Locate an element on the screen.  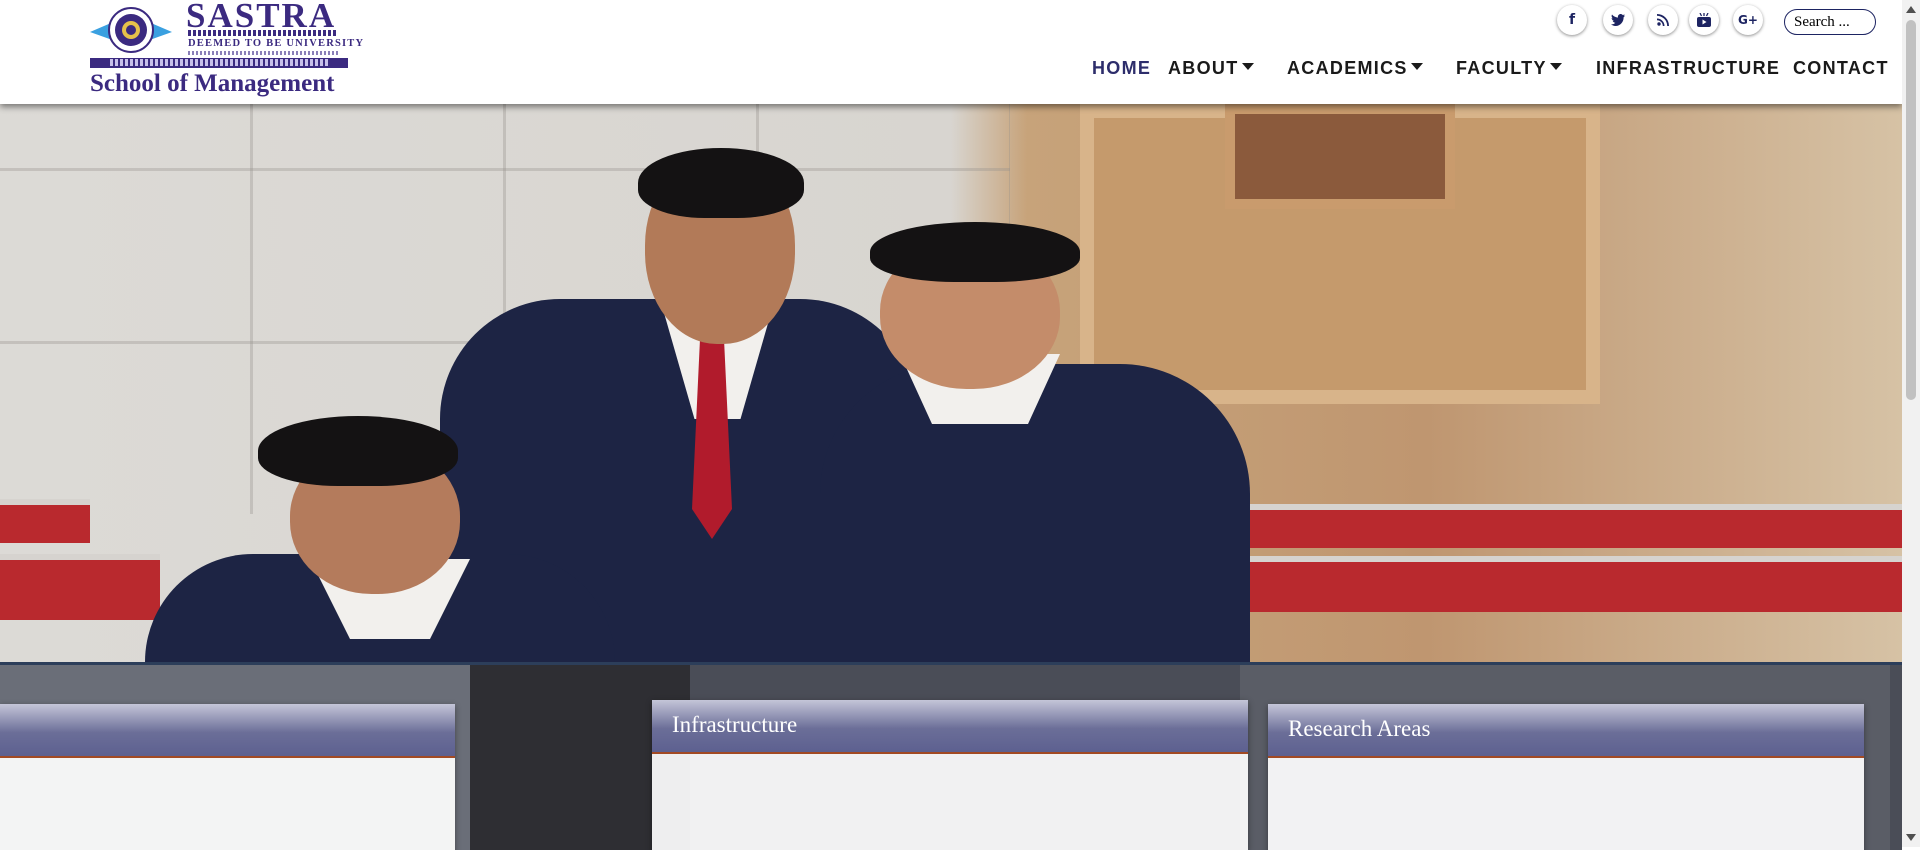
youtube-icon is located at coordinates (1704, 20).